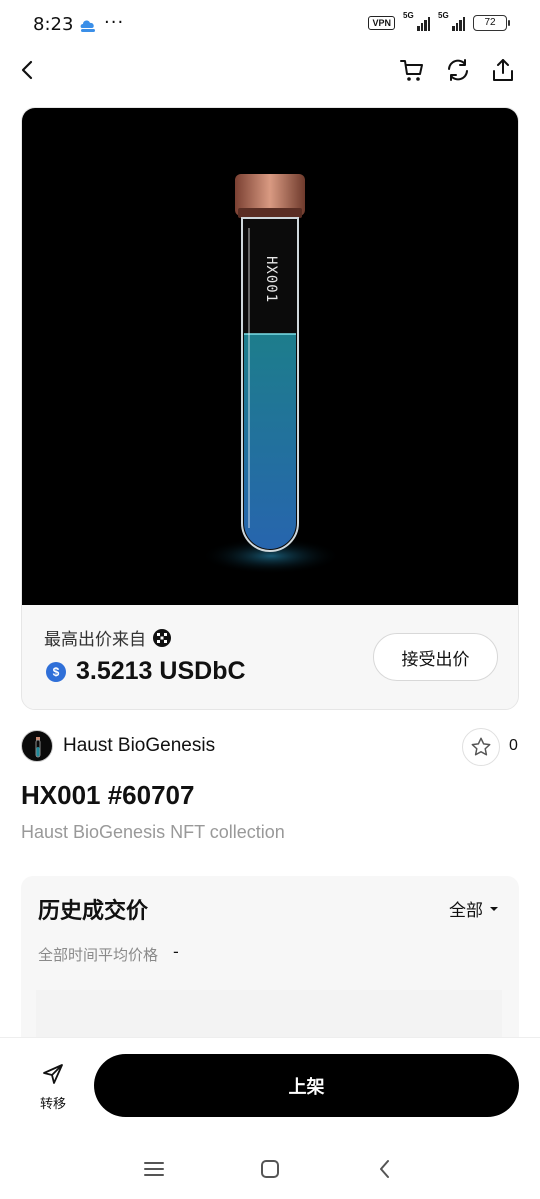 The height and width of the screenshot is (1199, 540). I want to click on status-indicators: VPN 5G 5G 72, so click(439, 21).